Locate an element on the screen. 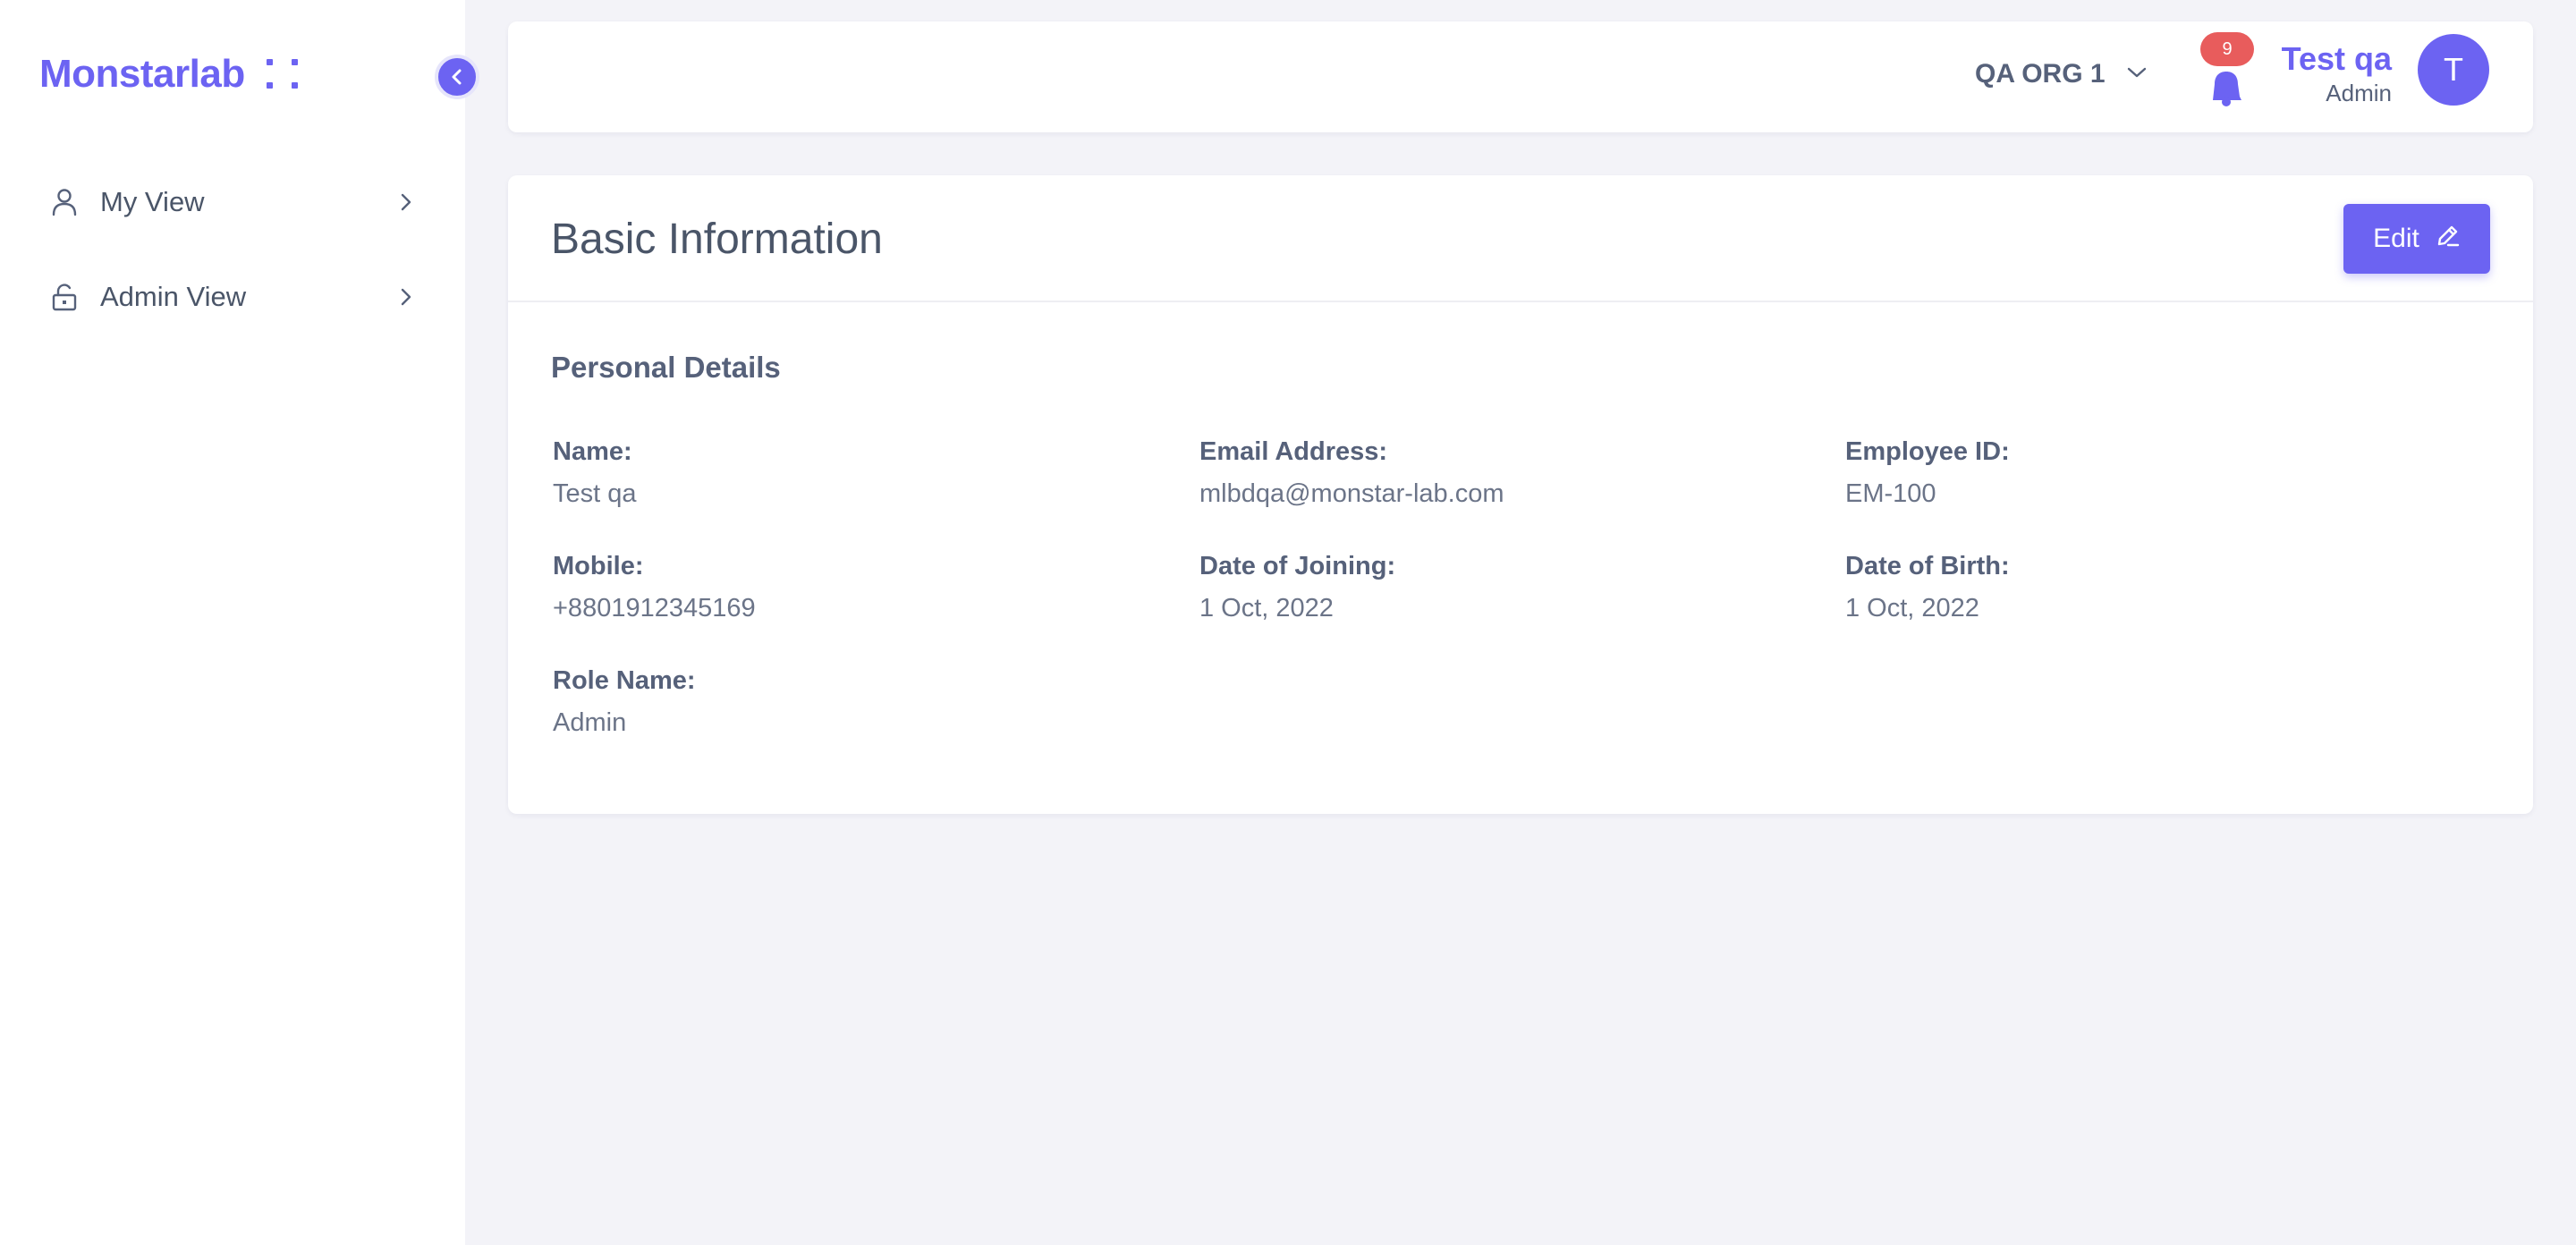  field-value: mlbdqa@monstar-lab.com is located at coordinates (1351, 494).